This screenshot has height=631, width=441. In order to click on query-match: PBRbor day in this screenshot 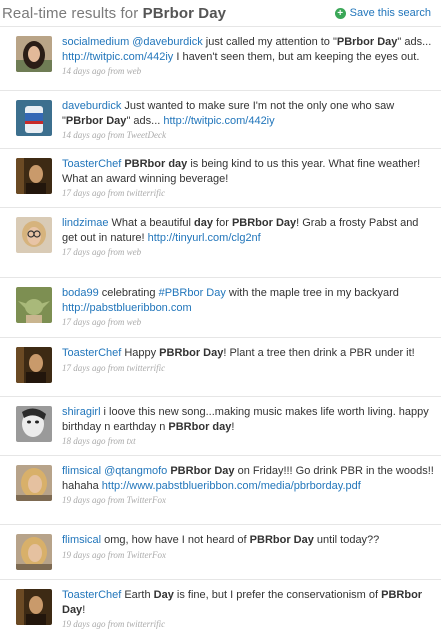, I will do `click(200, 426)`.